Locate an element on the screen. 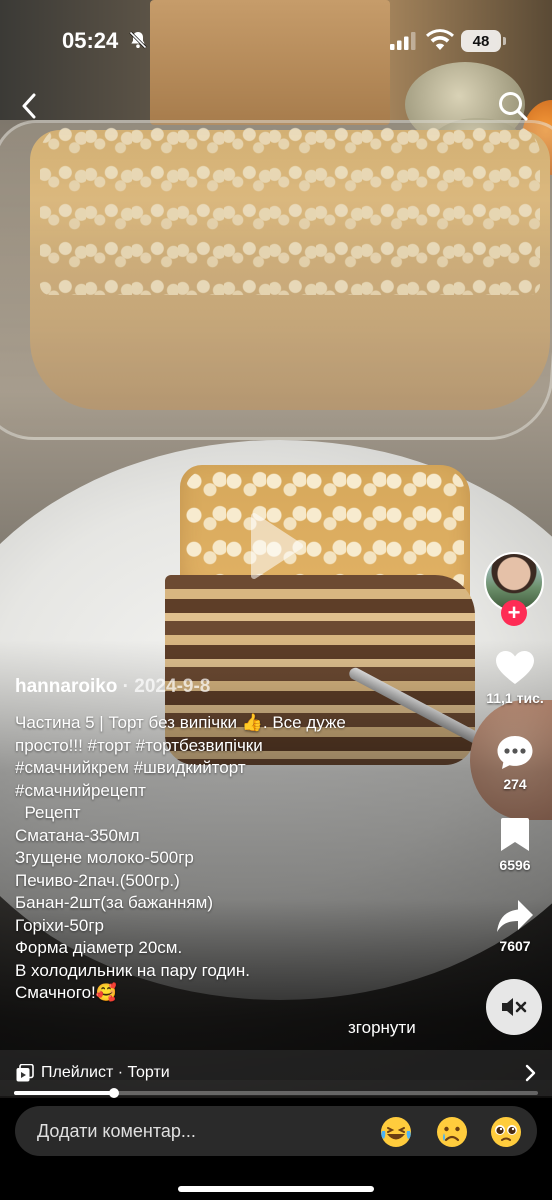 Image resolution: width=552 pixels, height=1200 pixels. comment-icon is located at coordinates (515, 752).